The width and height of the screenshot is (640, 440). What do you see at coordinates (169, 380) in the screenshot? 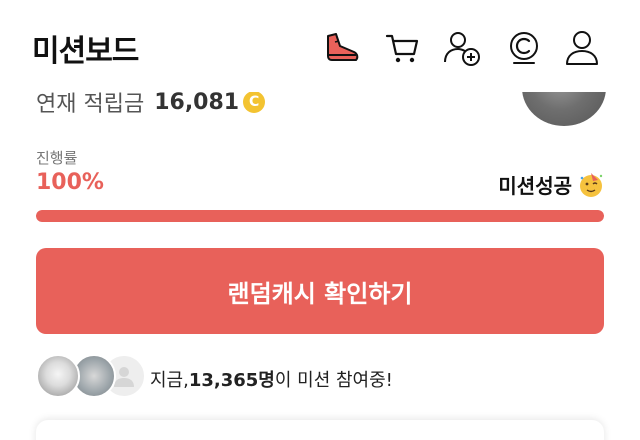
I see `participants-prefix: 지금,` at bounding box center [169, 380].